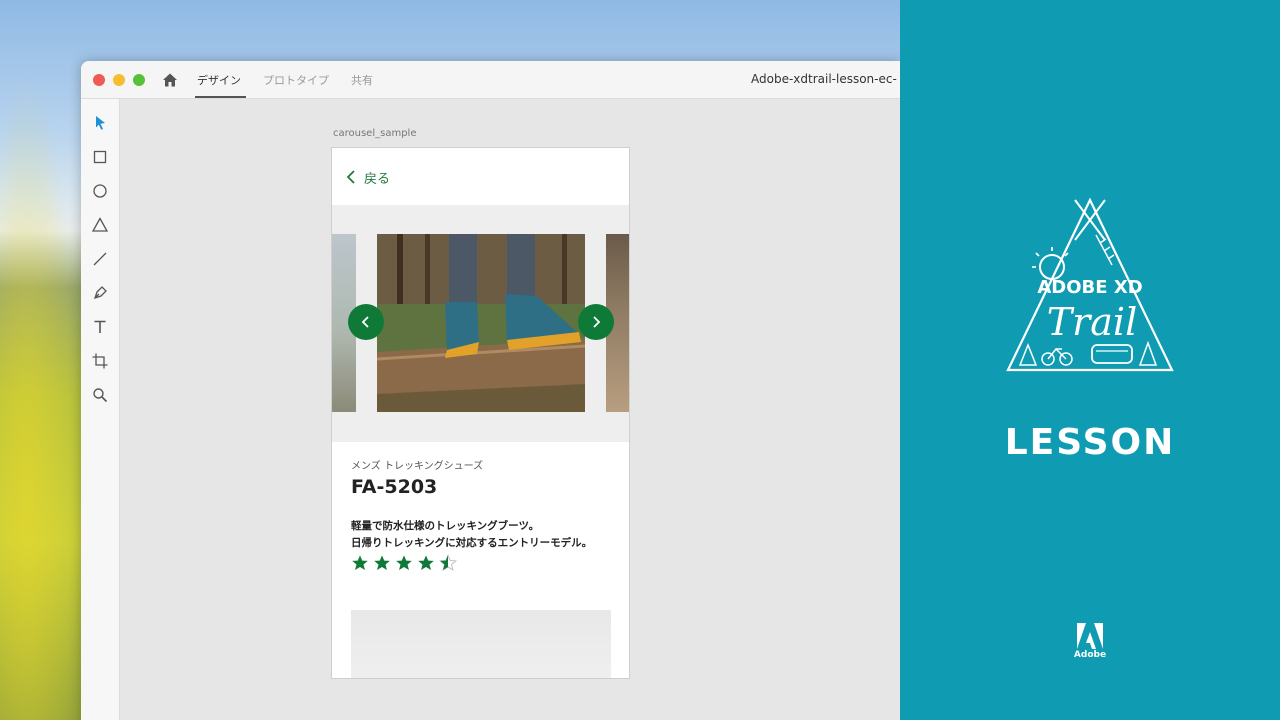  What do you see at coordinates (100, 327) in the screenshot?
I see `text-icon` at bounding box center [100, 327].